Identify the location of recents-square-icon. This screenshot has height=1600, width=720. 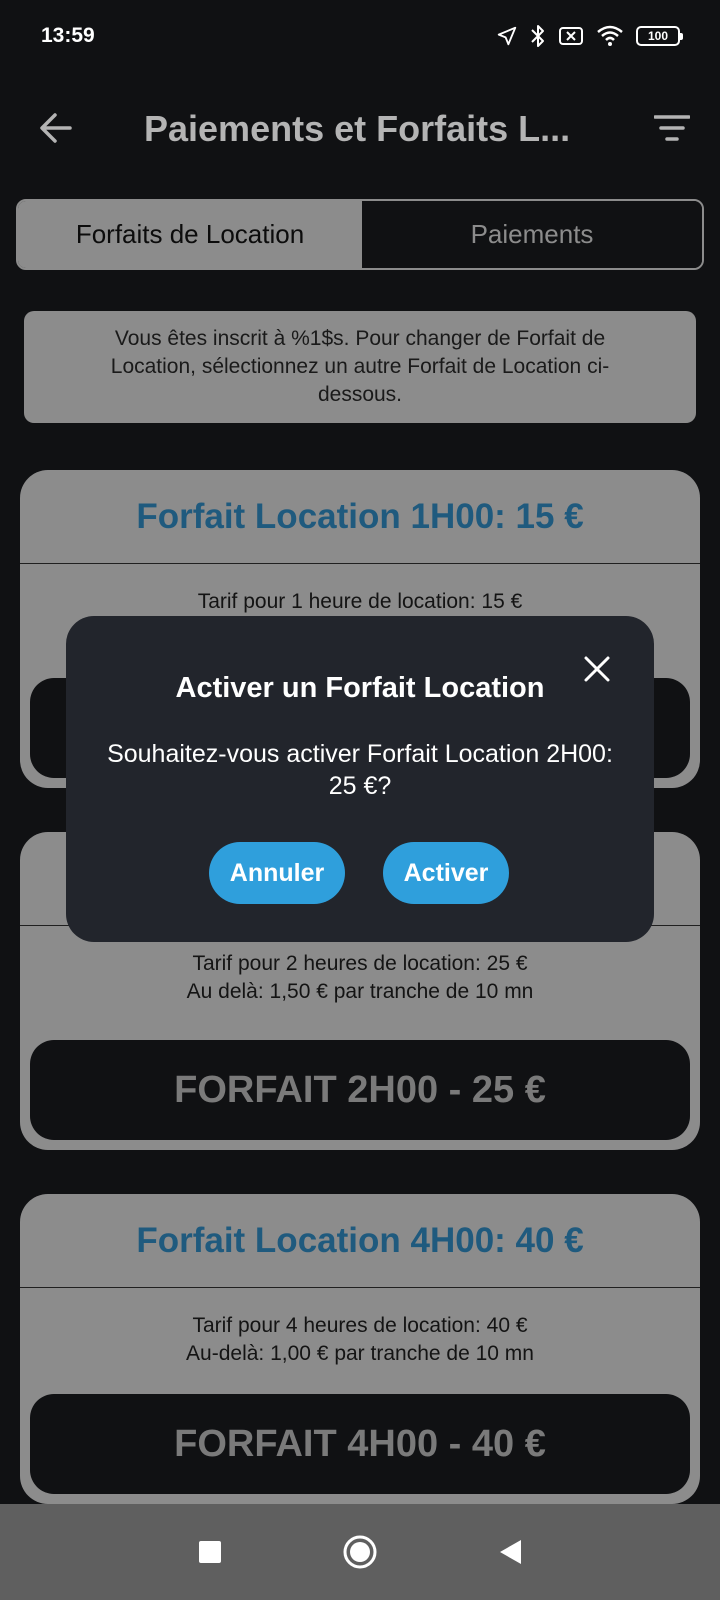
(210, 1554).